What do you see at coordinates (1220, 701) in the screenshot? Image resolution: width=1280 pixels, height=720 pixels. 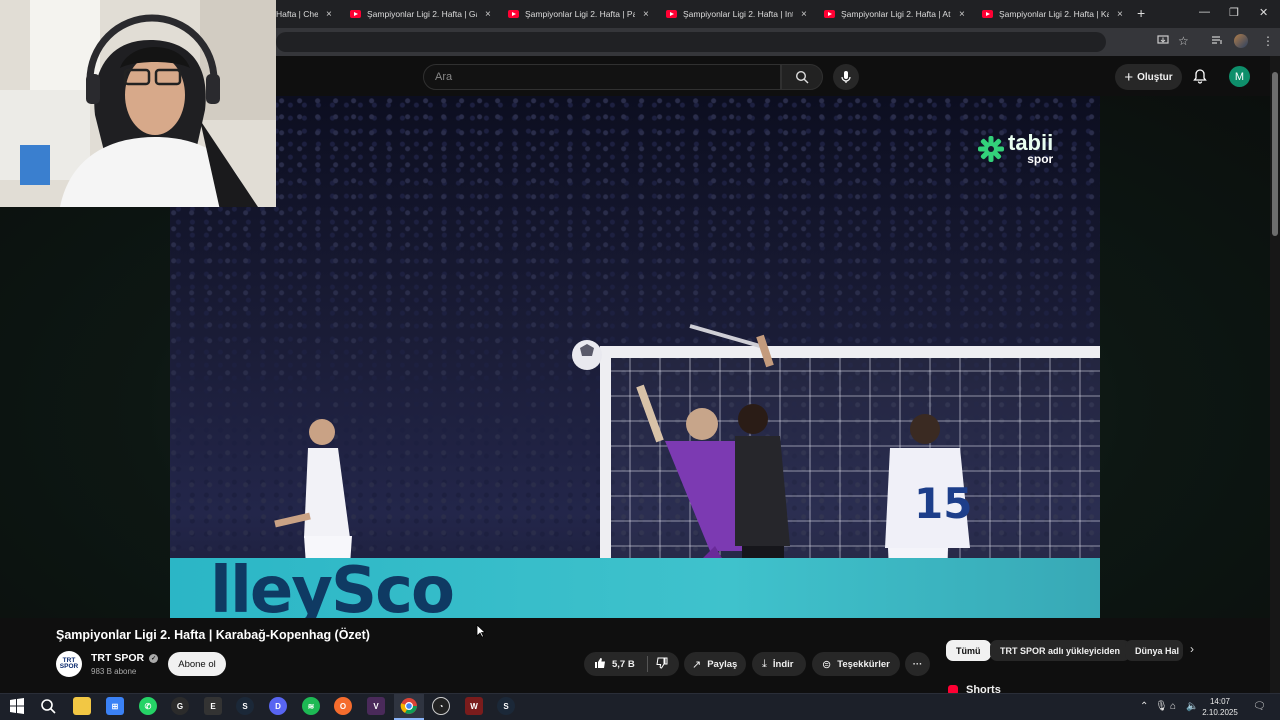 I see `clock-time: 14:07` at bounding box center [1220, 701].